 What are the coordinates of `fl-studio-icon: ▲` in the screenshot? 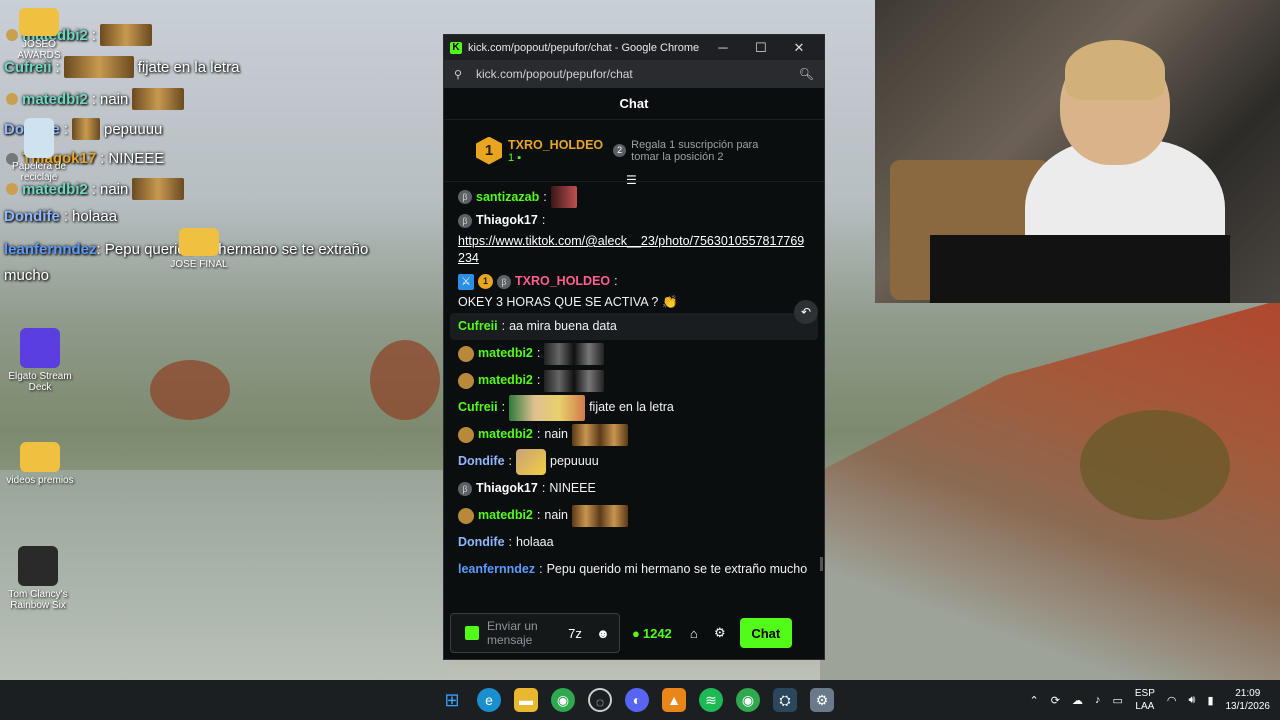 It's located at (674, 700).